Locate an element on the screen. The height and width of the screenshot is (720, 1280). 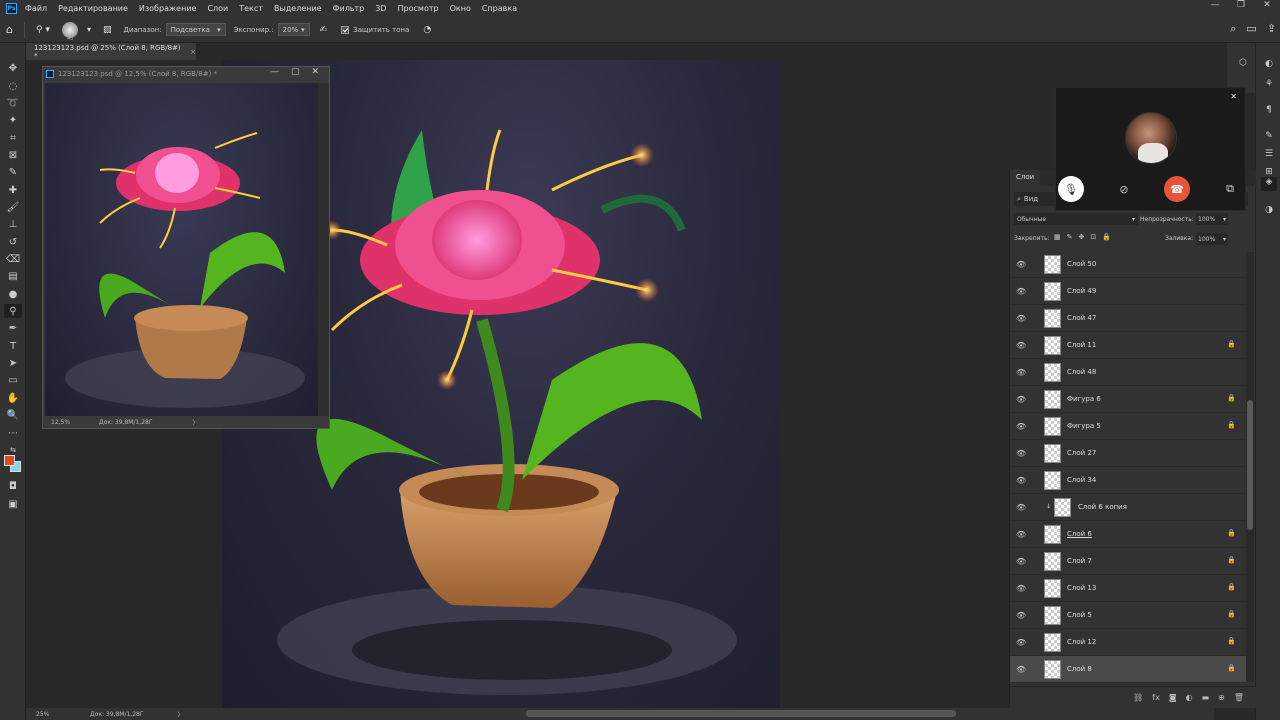
float-zoom-value: 12,5% is located at coordinates (75, 422).